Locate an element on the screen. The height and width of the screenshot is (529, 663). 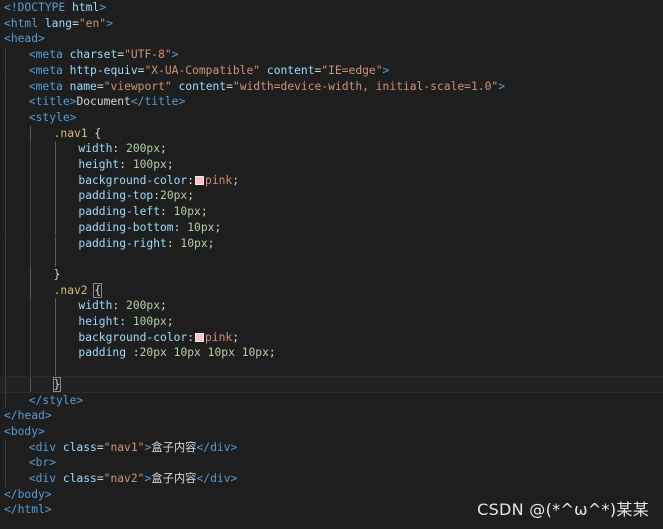
code-token: "width=device-width, initial-scale=1.0" is located at coordinates (365, 86).